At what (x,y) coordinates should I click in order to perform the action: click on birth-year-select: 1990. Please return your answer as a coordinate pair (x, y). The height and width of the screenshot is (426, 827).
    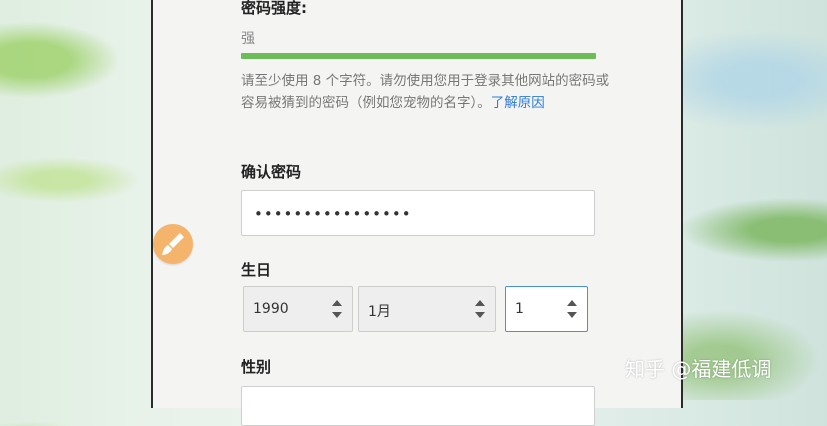
    Looking at the image, I should click on (298, 309).